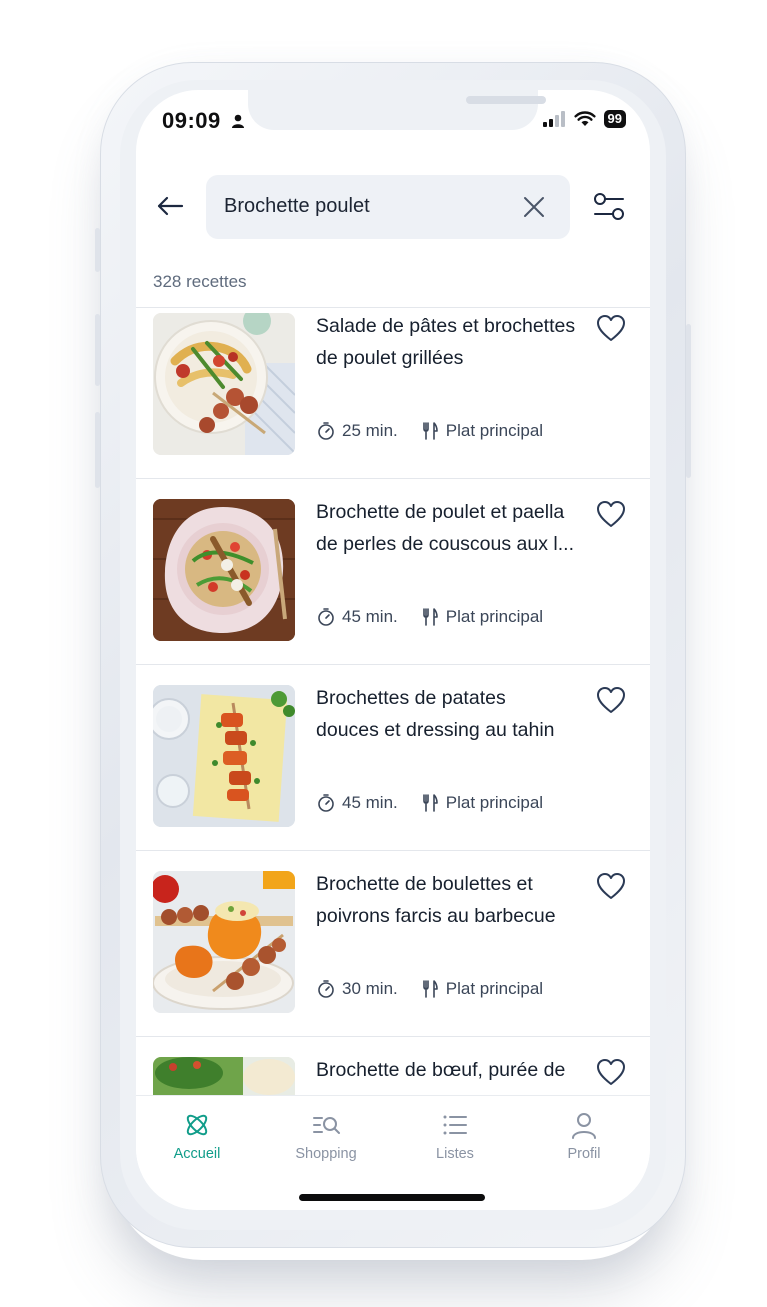  Describe the element at coordinates (370, 988) in the screenshot. I see `recipe-time: 30 min.` at that location.